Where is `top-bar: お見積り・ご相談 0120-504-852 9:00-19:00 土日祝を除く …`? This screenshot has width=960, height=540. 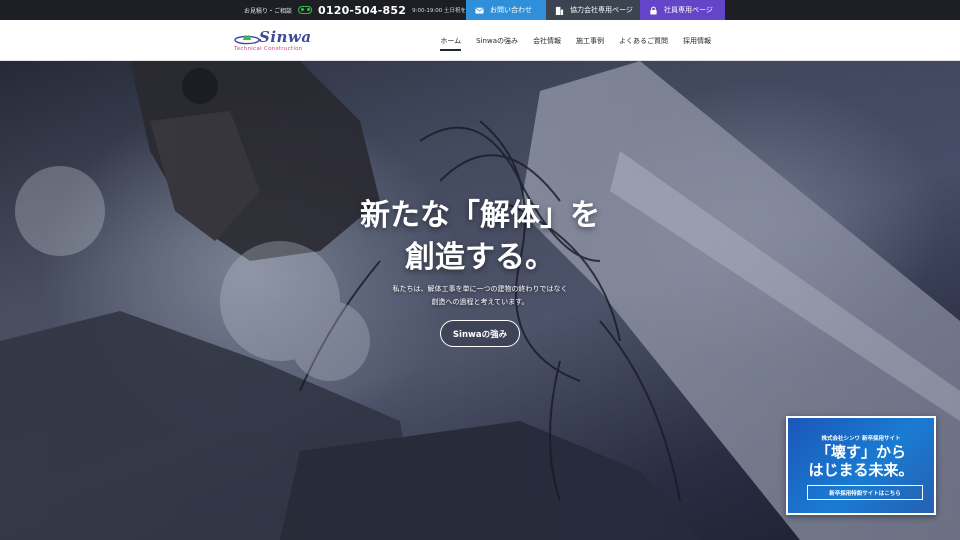 top-bar: お見積り・ご相談 0120-504-852 9:00-19:00 土日祝を除く … is located at coordinates (480, 10).